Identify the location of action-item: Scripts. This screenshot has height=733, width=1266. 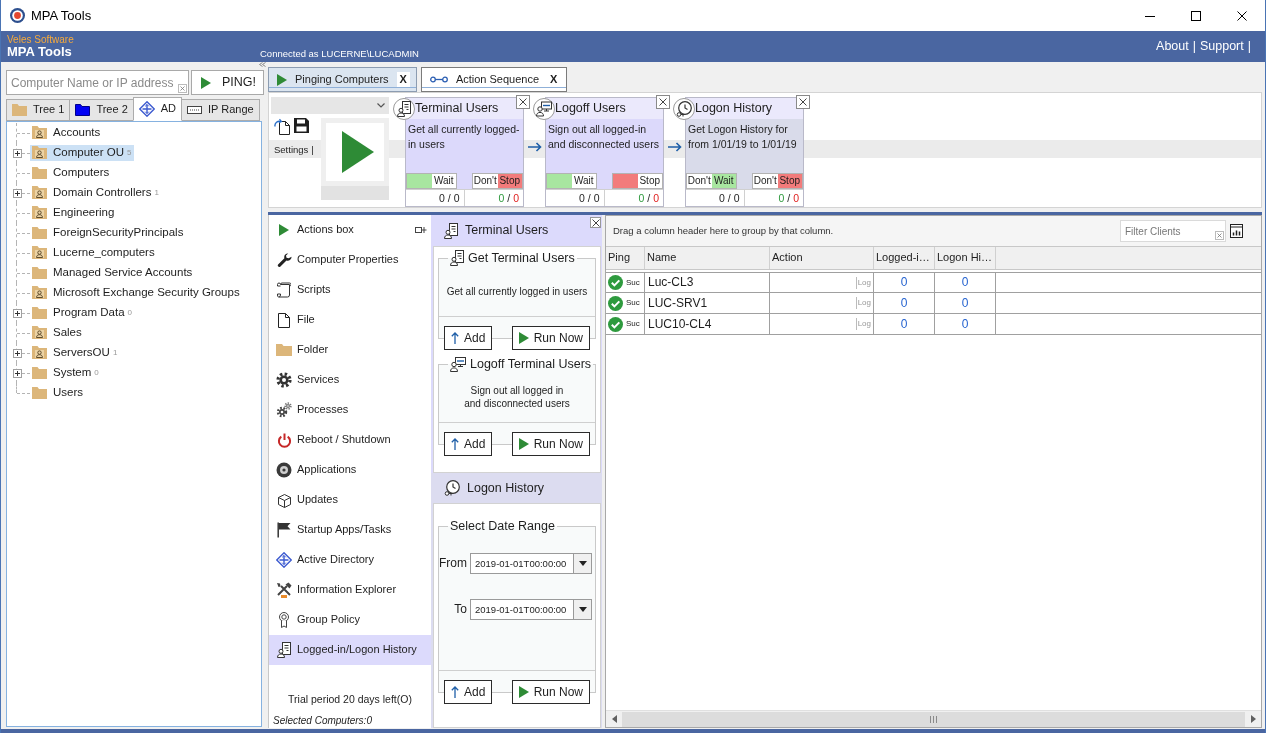
(350, 290).